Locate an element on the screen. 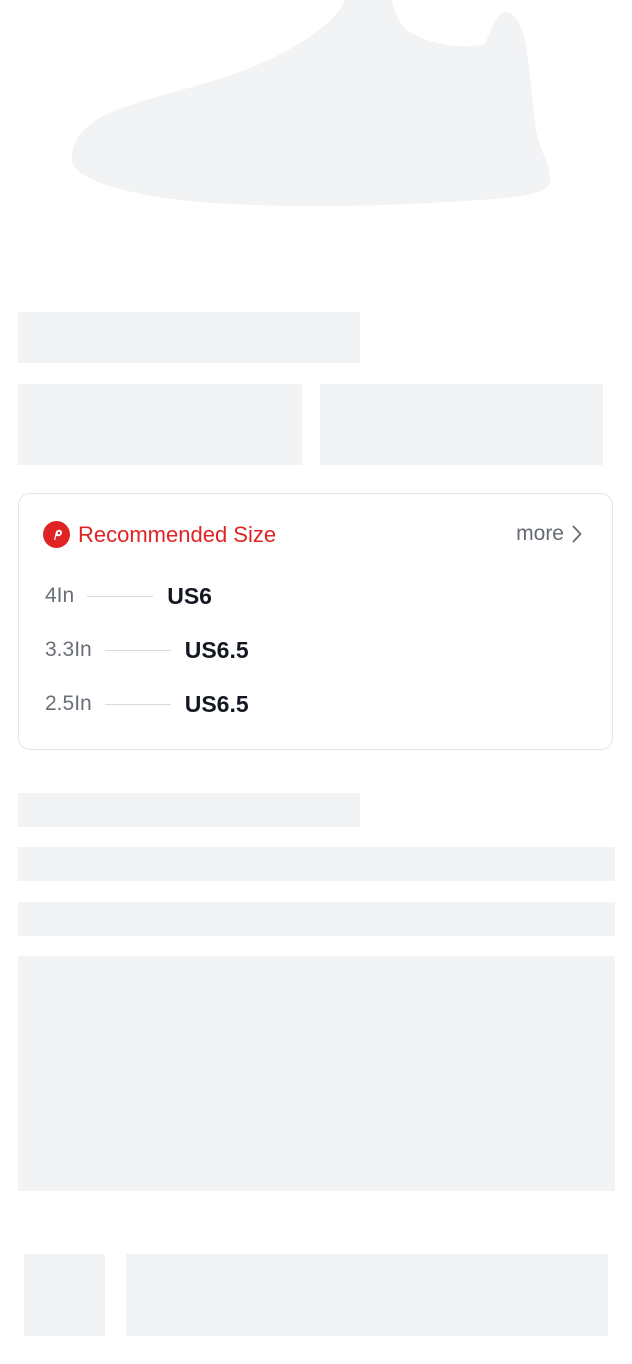 The width and height of the screenshot is (632, 1364). chevron-right-icon is located at coordinates (577, 534).